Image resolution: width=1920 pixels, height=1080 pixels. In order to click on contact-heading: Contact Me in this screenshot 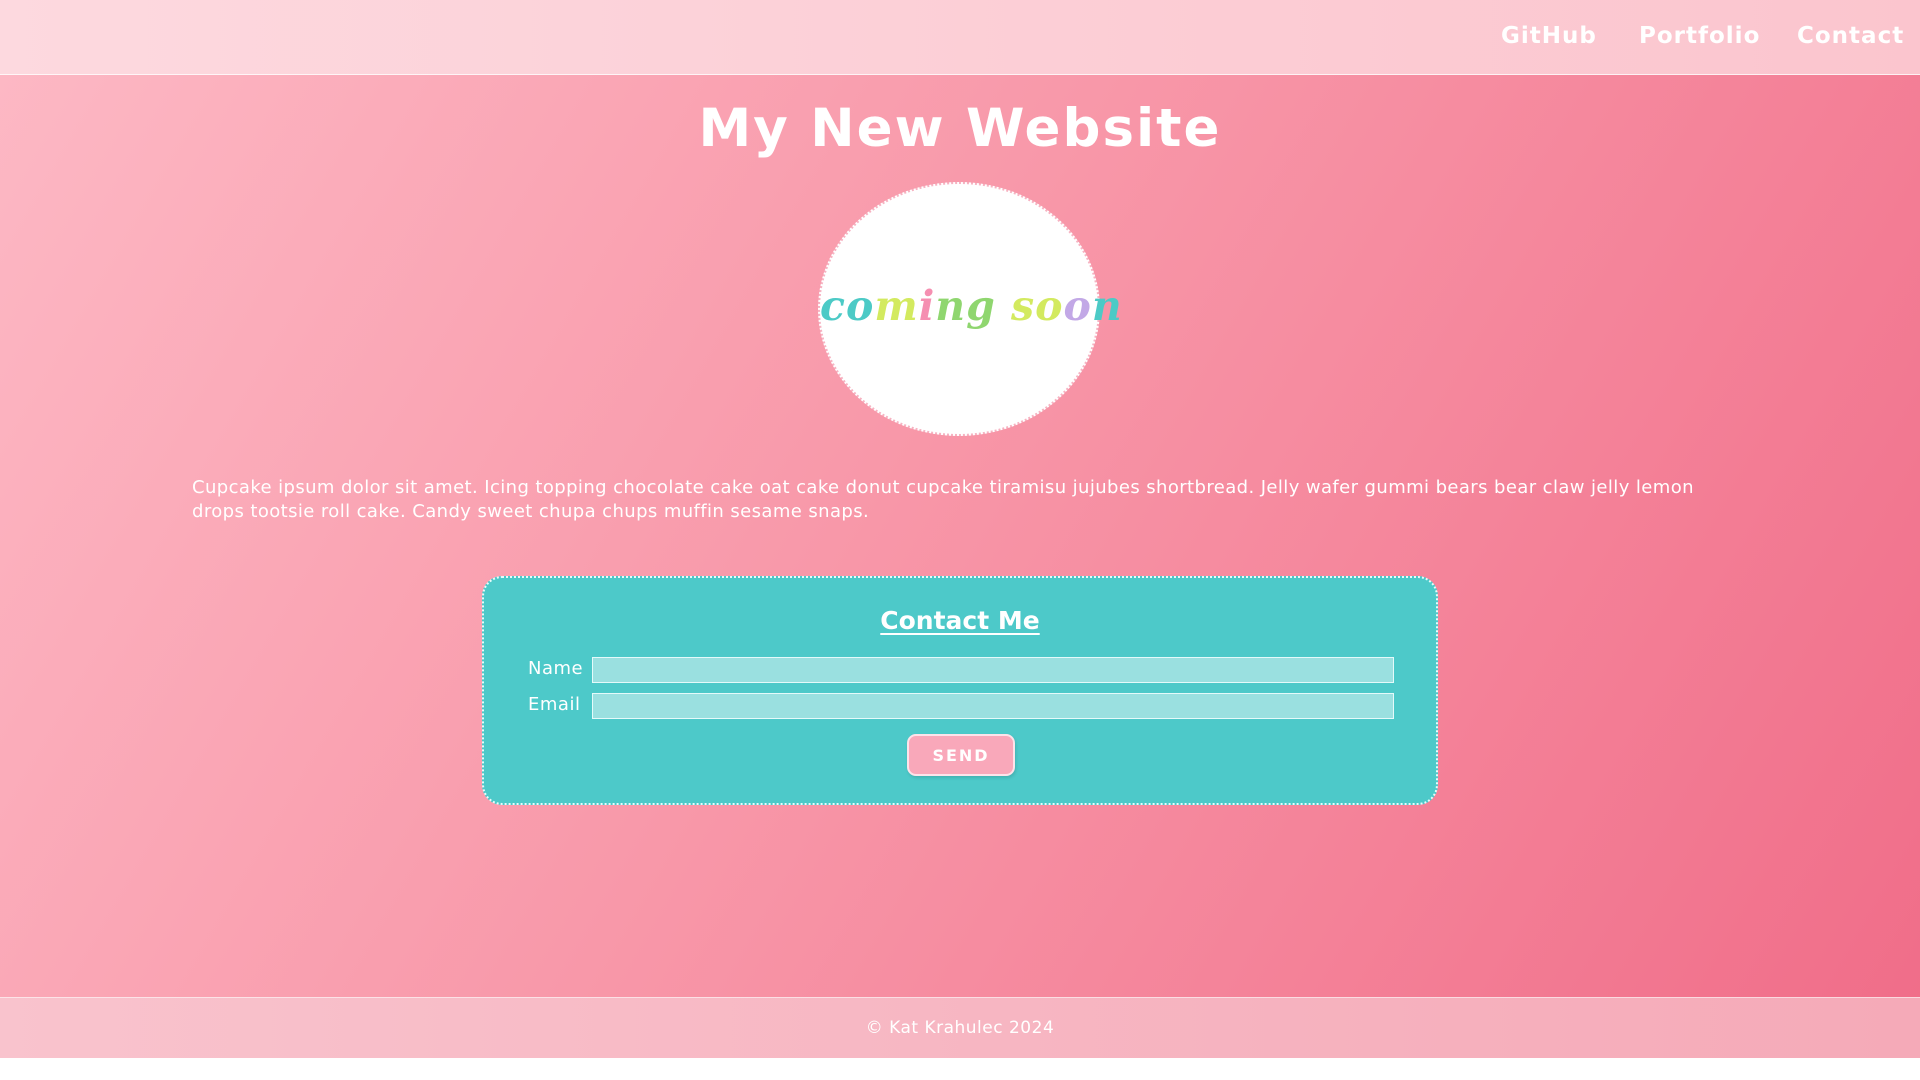, I will do `click(960, 620)`.